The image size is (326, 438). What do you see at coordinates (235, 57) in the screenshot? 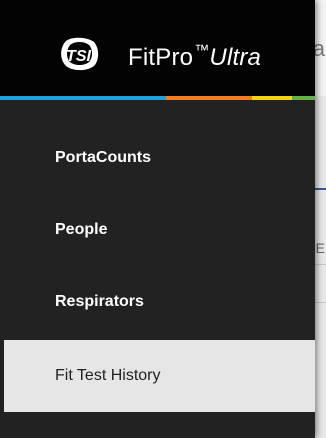
I see `app-edition-text: Ultra` at bounding box center [235, 57].